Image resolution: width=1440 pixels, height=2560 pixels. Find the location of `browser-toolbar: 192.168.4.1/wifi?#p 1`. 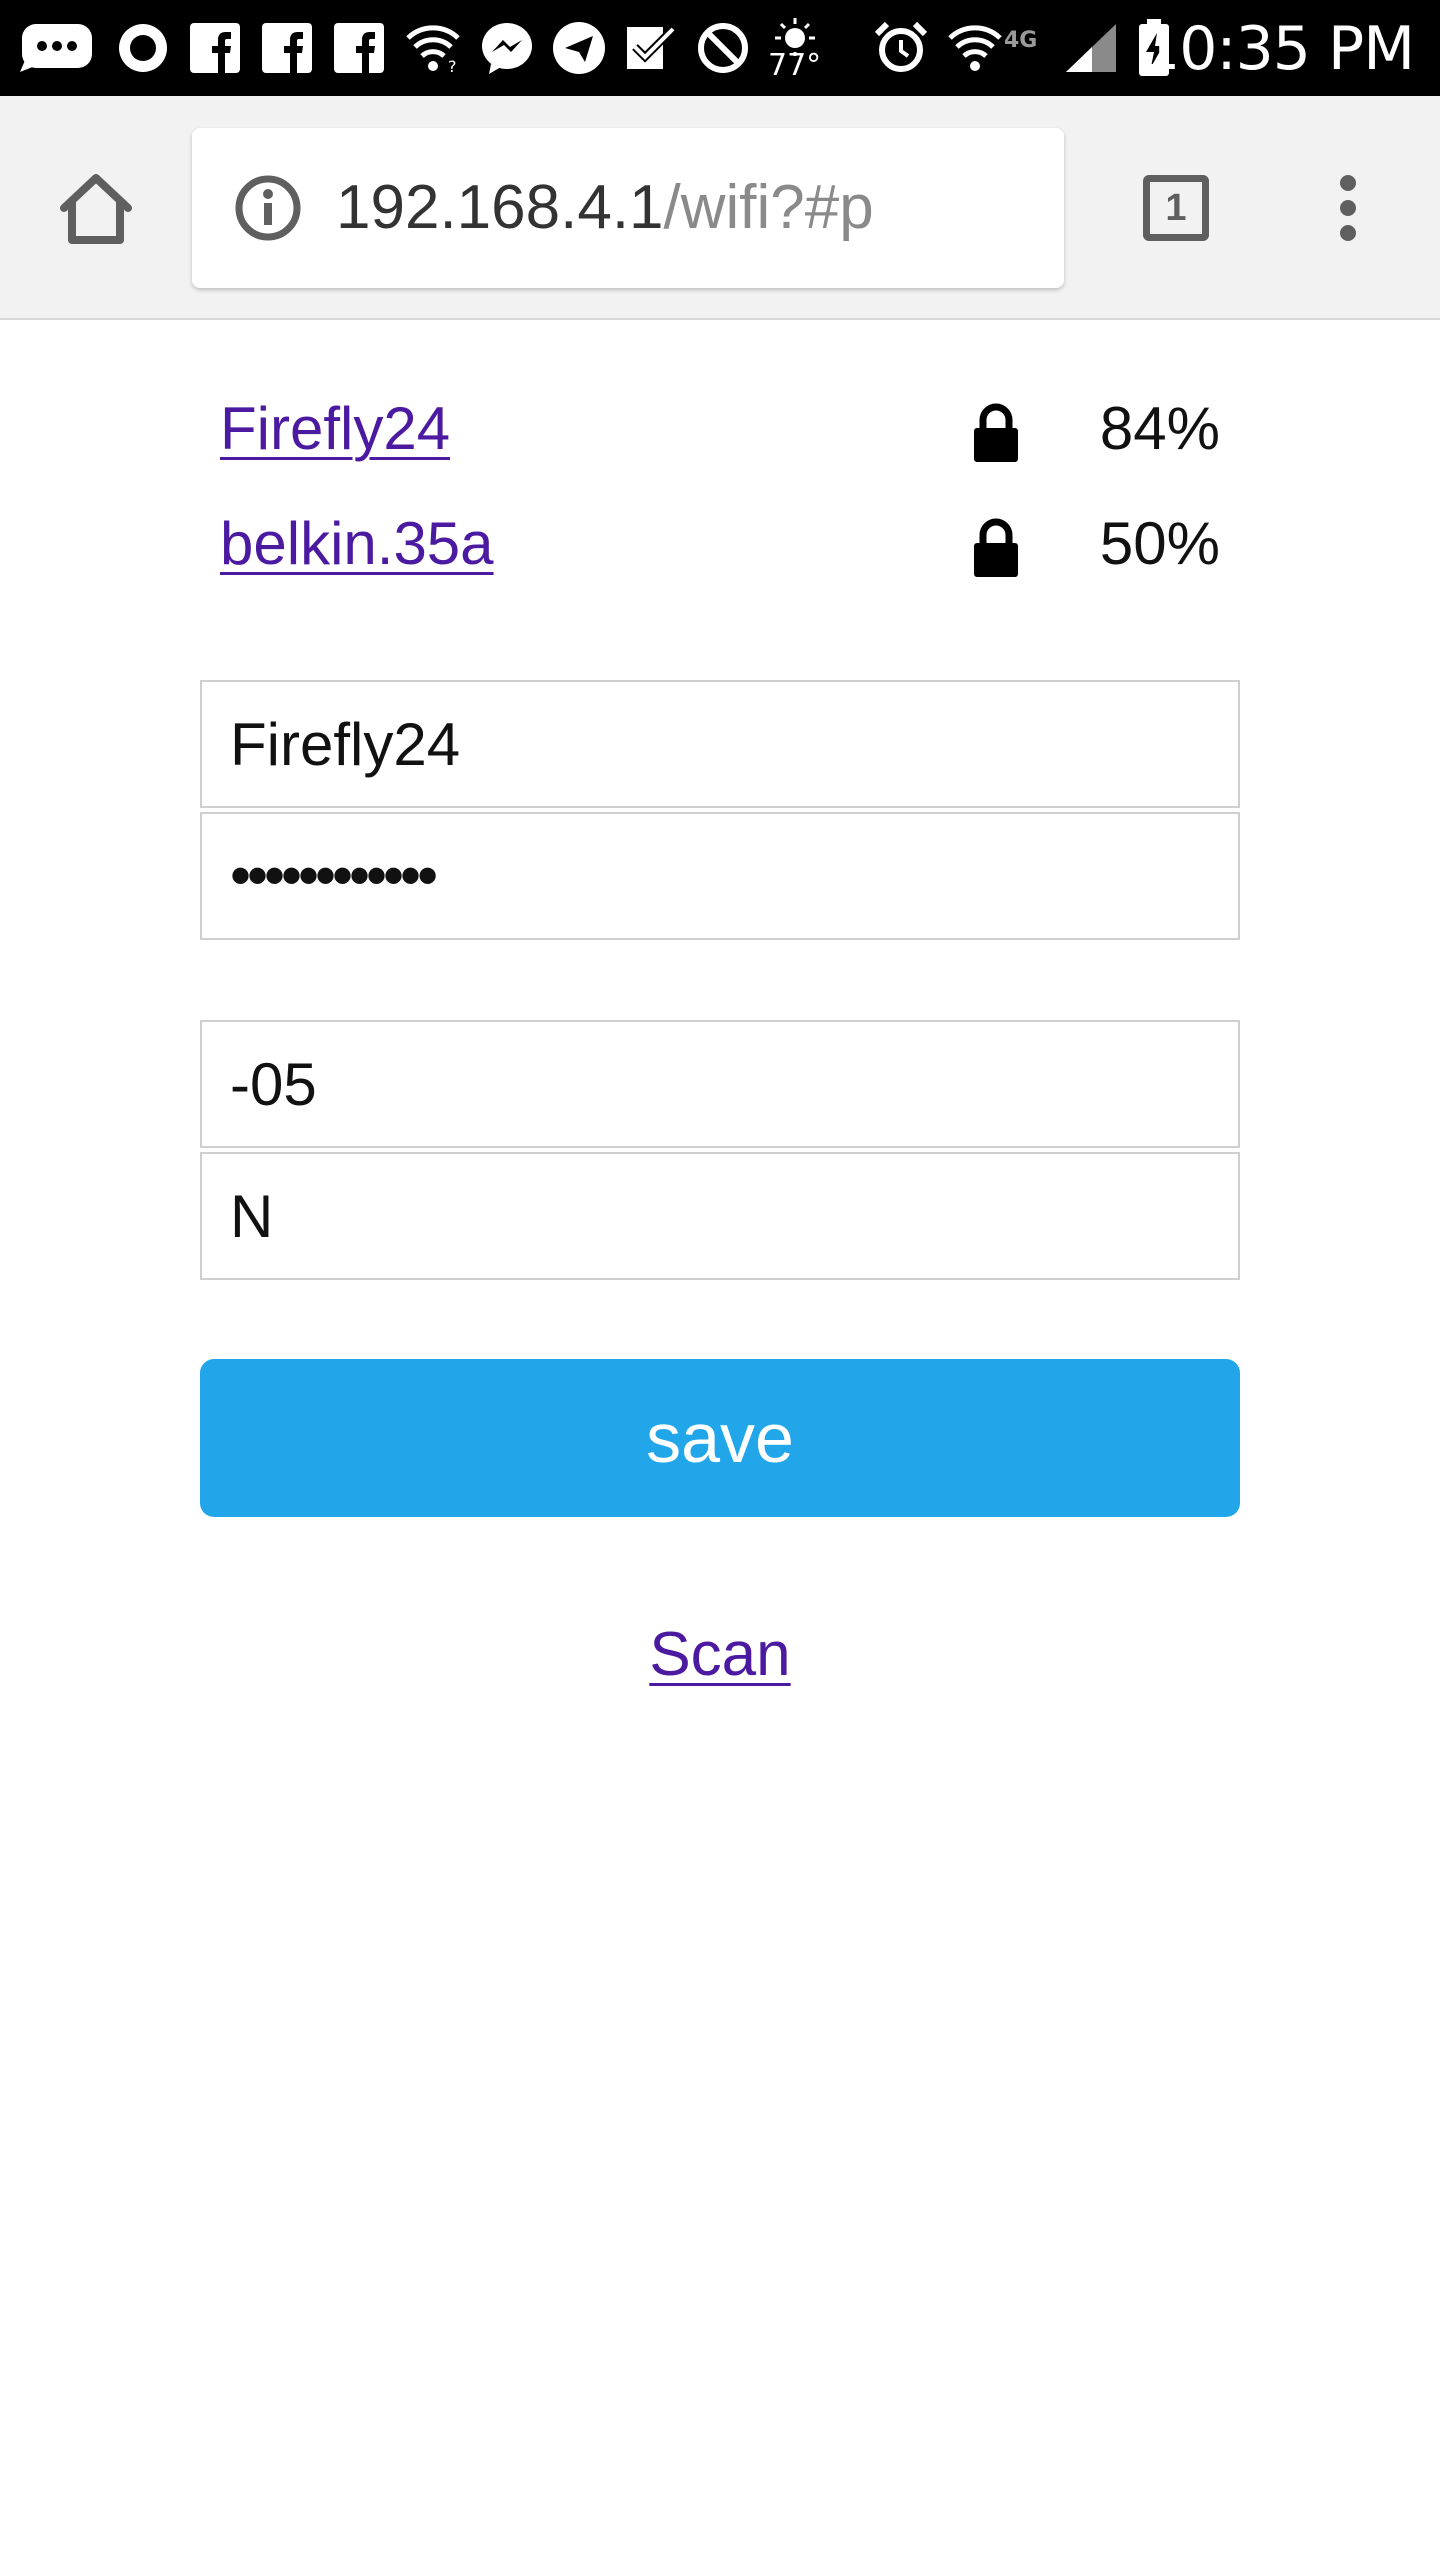

browser-toolbar: 192.168.4.1/wifi?#p 1 is located at coordinates (720, 208).